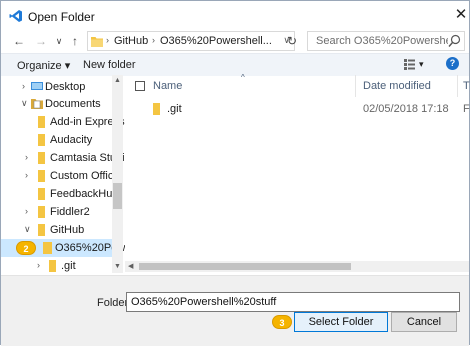  What do you see at coordinates (61, 17) in the screenshot?
I see `window-title: Open Folder` at bounding box center [61, 17].